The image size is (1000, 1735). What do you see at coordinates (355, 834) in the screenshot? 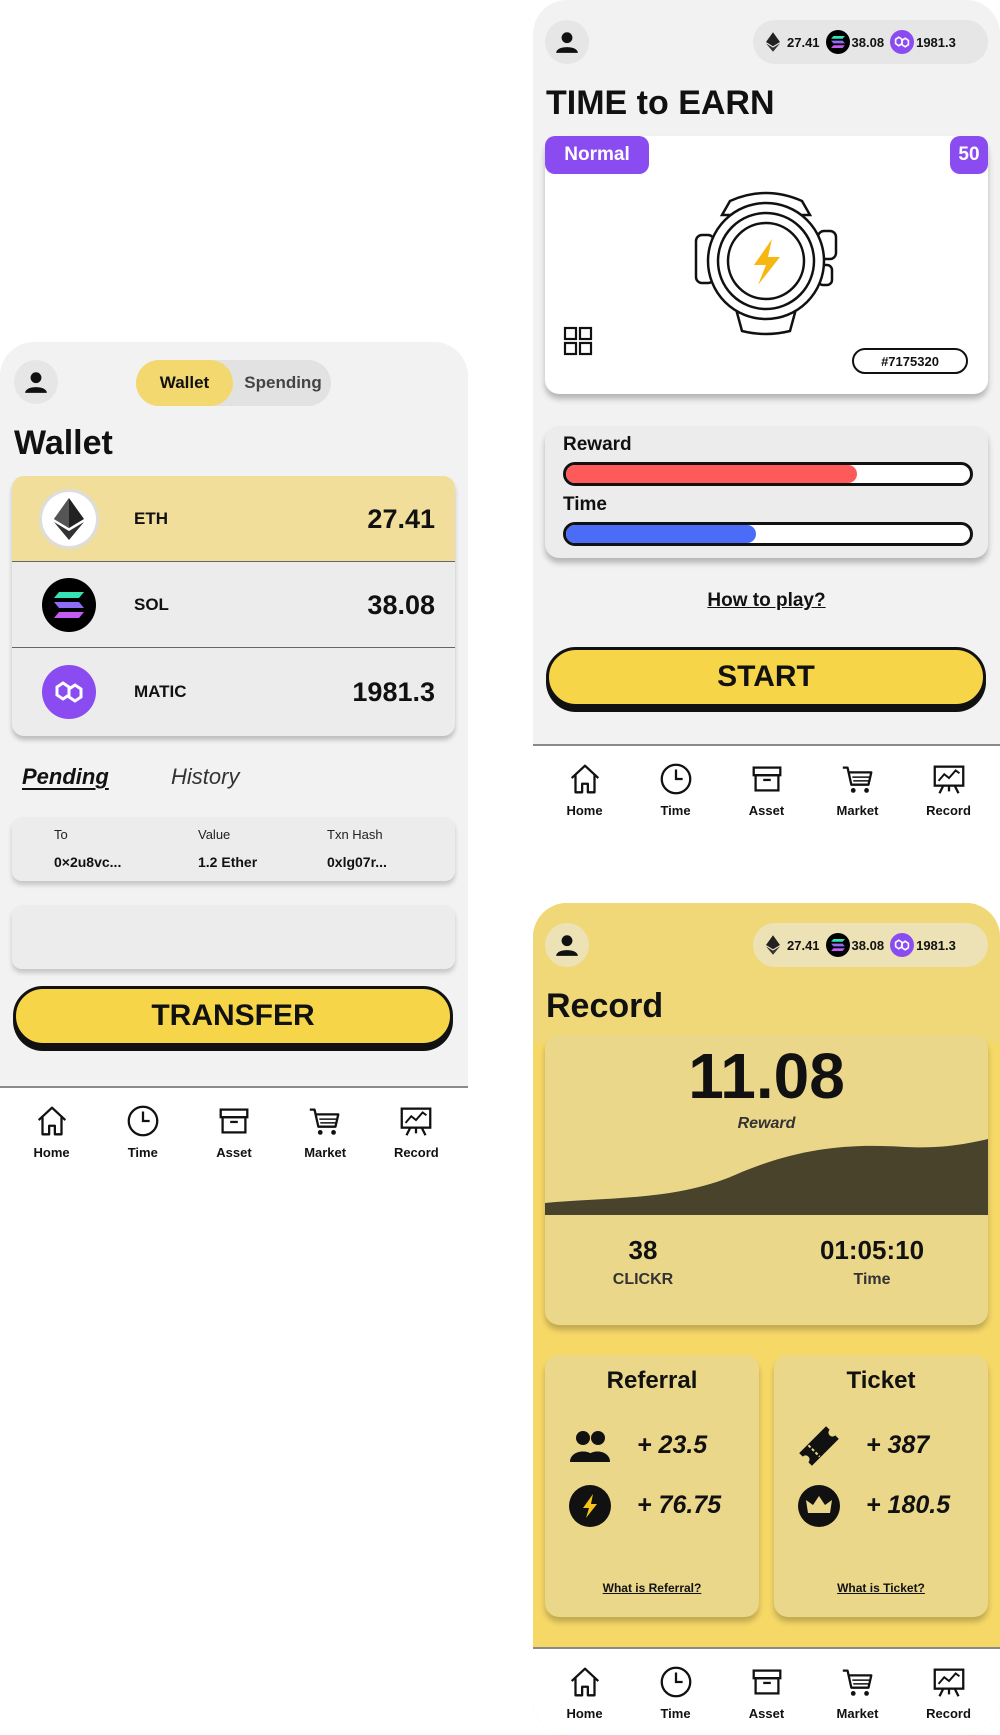
I see `txn-header-hash: Txn Hash` at bounding box center [355, 834].